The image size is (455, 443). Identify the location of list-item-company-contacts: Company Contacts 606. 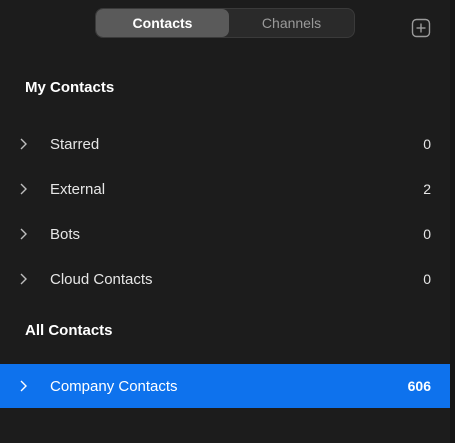
(225, 386).